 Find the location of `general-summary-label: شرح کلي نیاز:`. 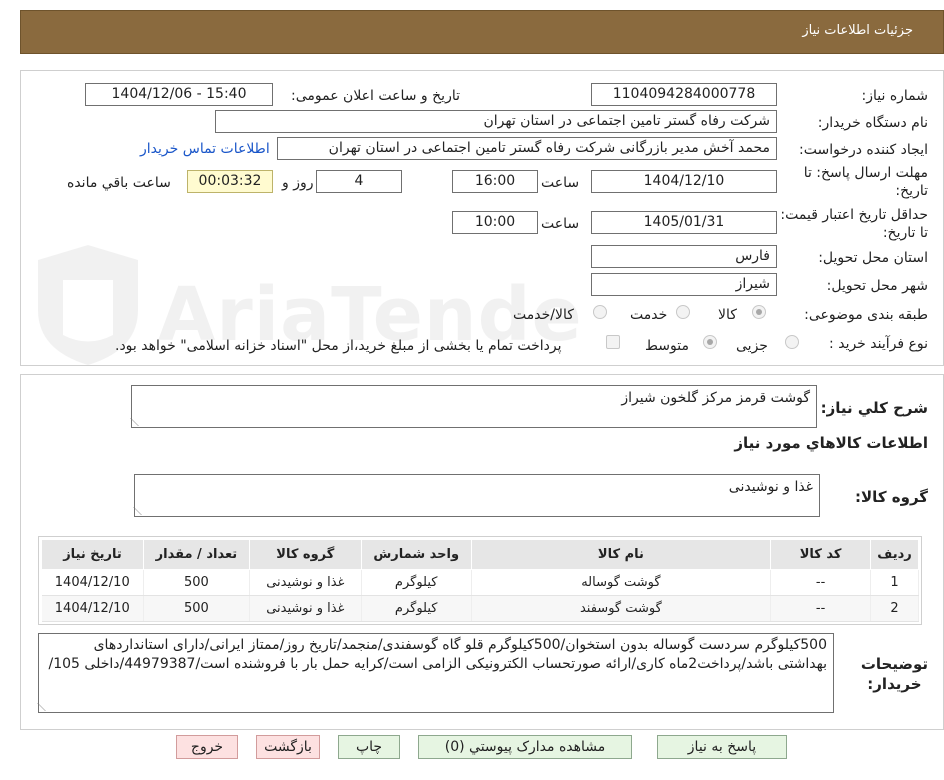

general-summary-label: شرح کلي نیاز: is located at coordinates (874, 408).